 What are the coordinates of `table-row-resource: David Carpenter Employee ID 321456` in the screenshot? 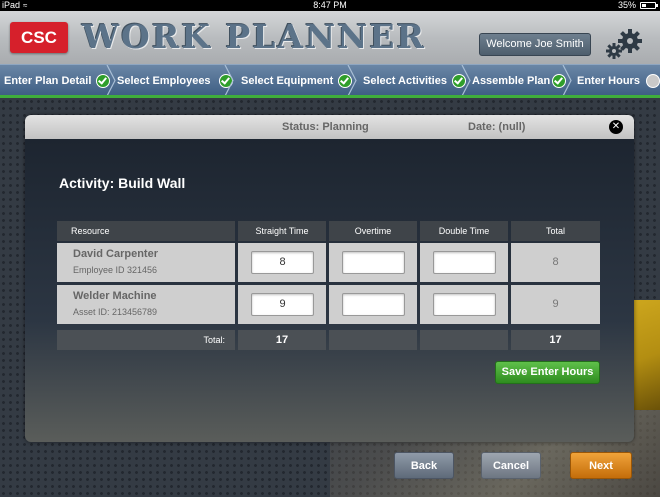 It's located at (146, 262).